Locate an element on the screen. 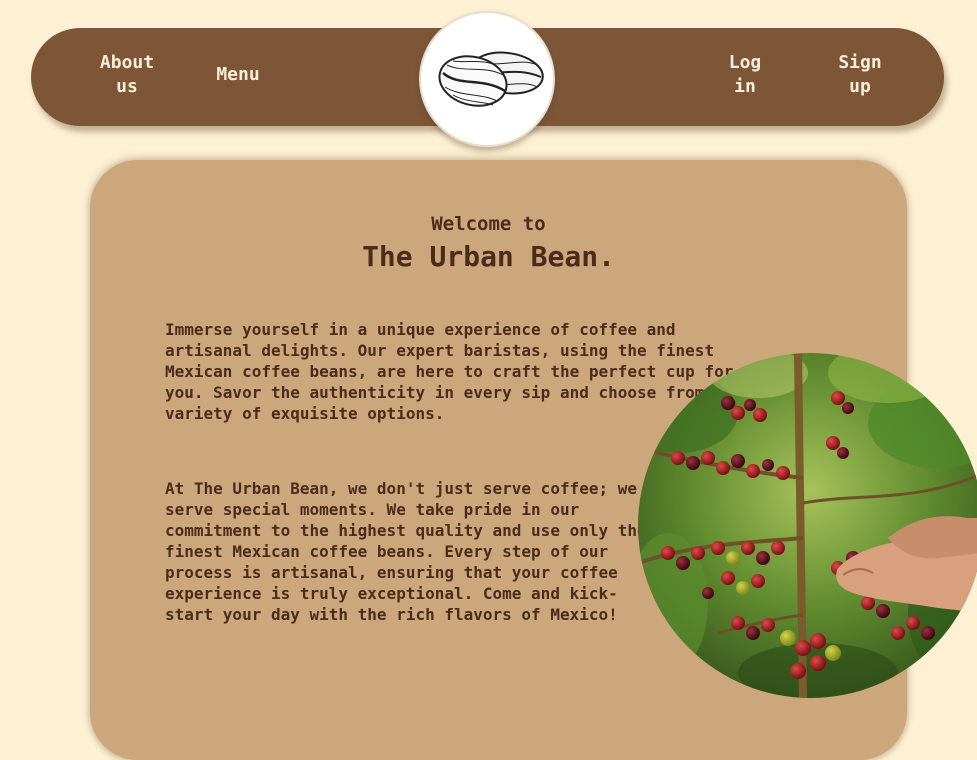  coffee-bean-icon is located at coordinates (491, 79).